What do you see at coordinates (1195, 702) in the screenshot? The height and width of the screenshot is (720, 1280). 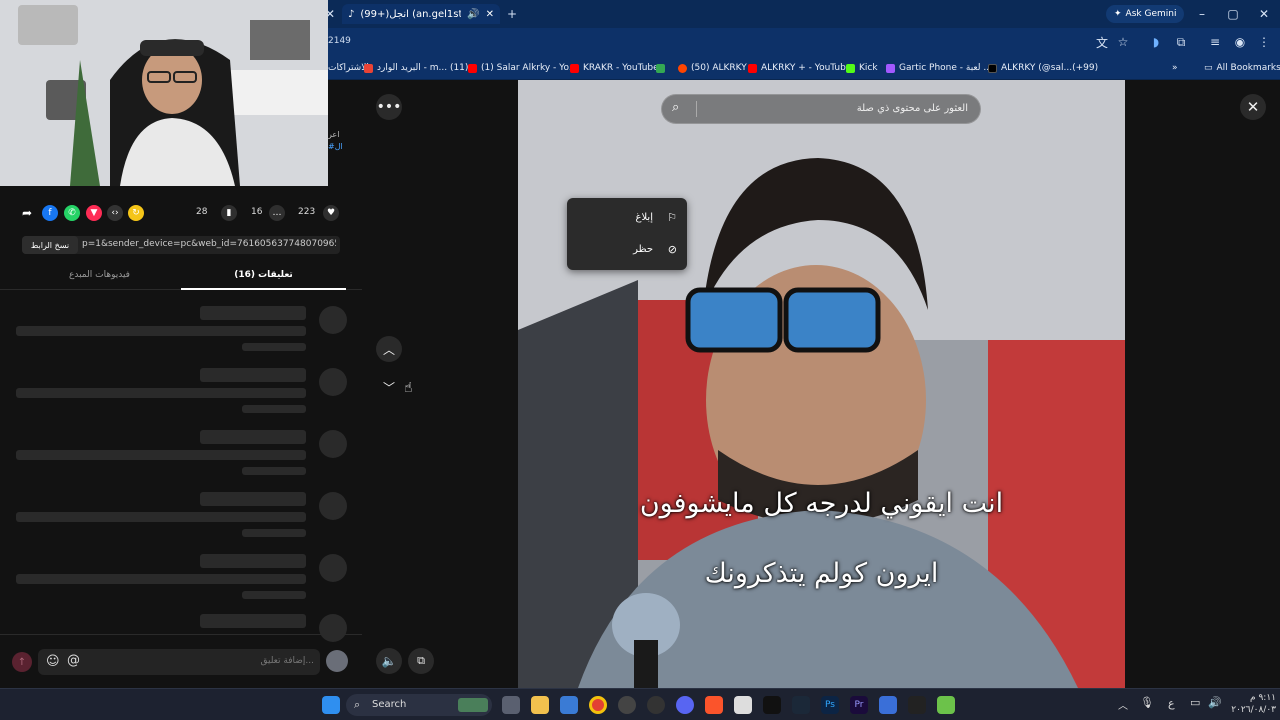 I see `network-icon: ▭` at bounding box center [1195, 702].